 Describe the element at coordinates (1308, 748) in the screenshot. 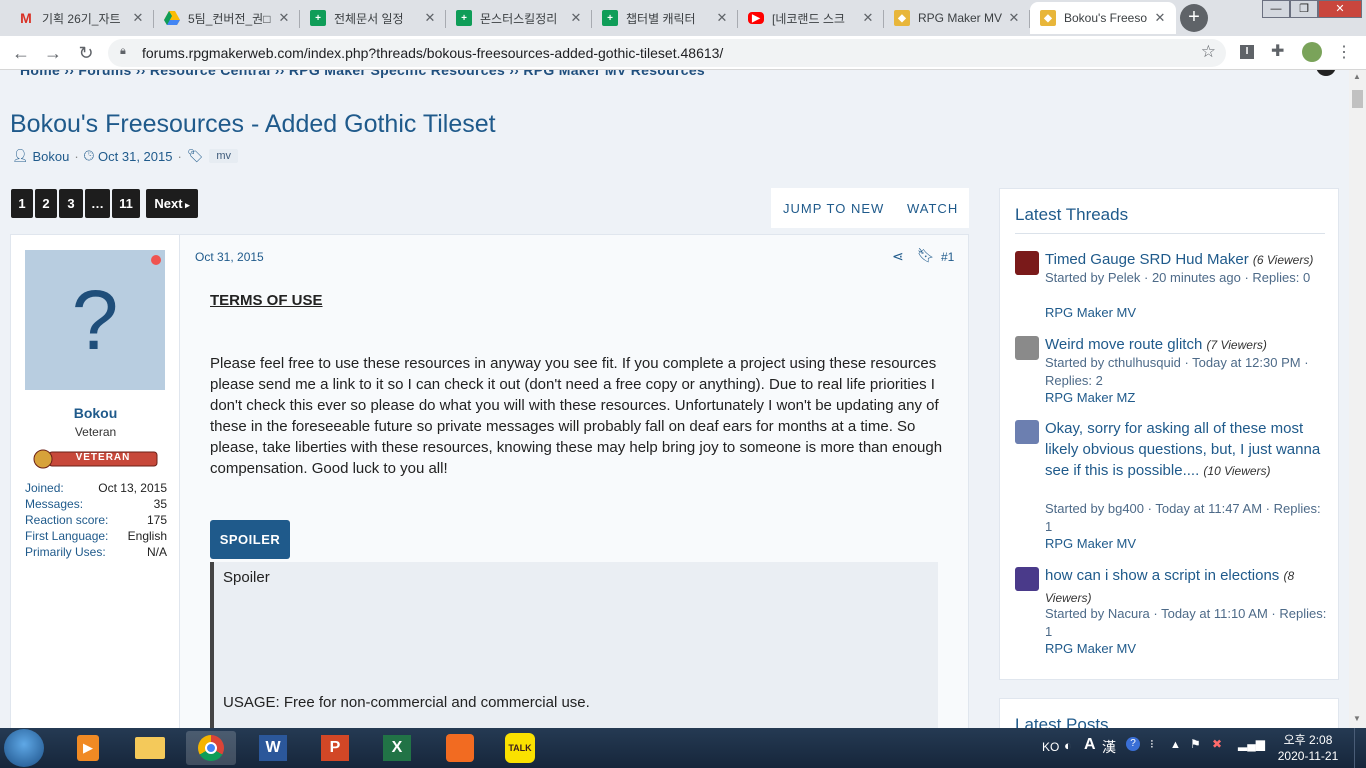

I see `clock: 오후 2:08 2020-11-21` at that location.